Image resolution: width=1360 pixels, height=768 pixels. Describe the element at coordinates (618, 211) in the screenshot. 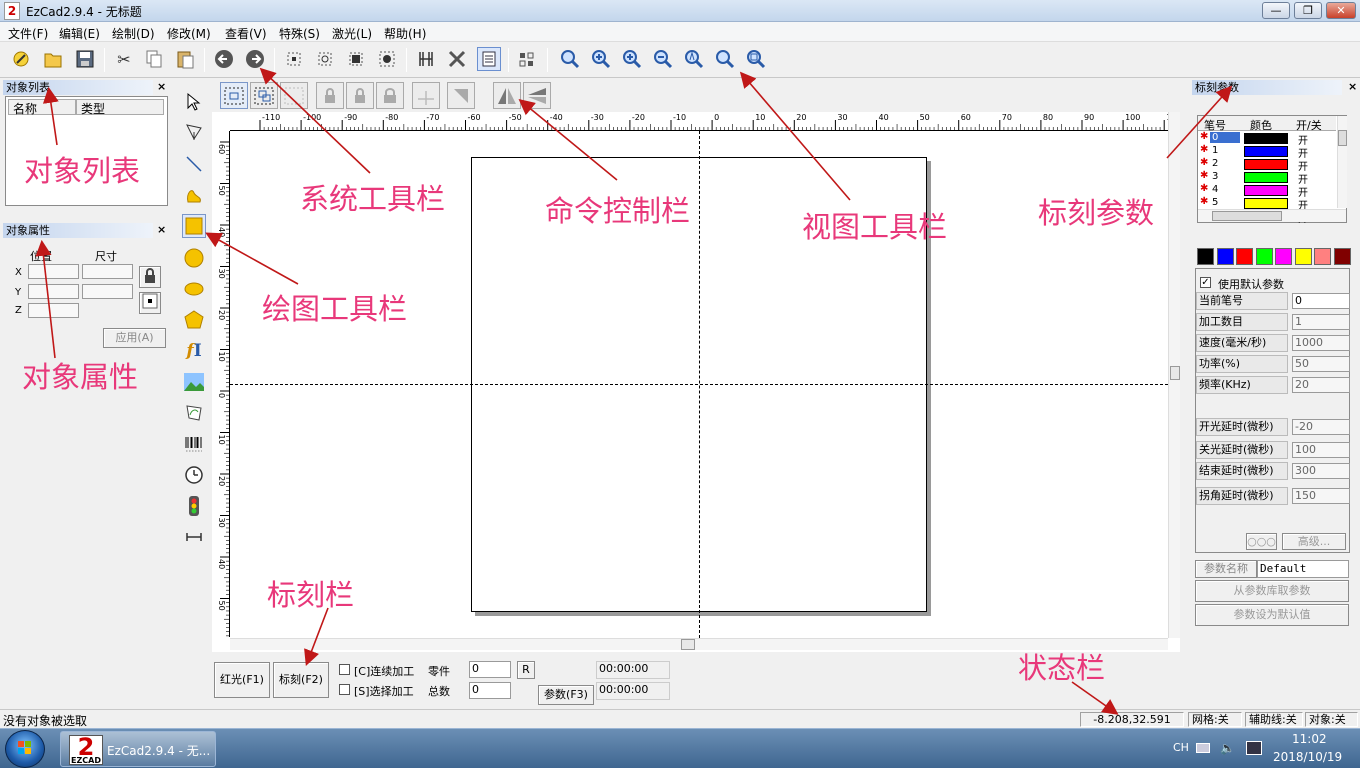

I see `annotation-command-bar: 命令控制栏` at that location.